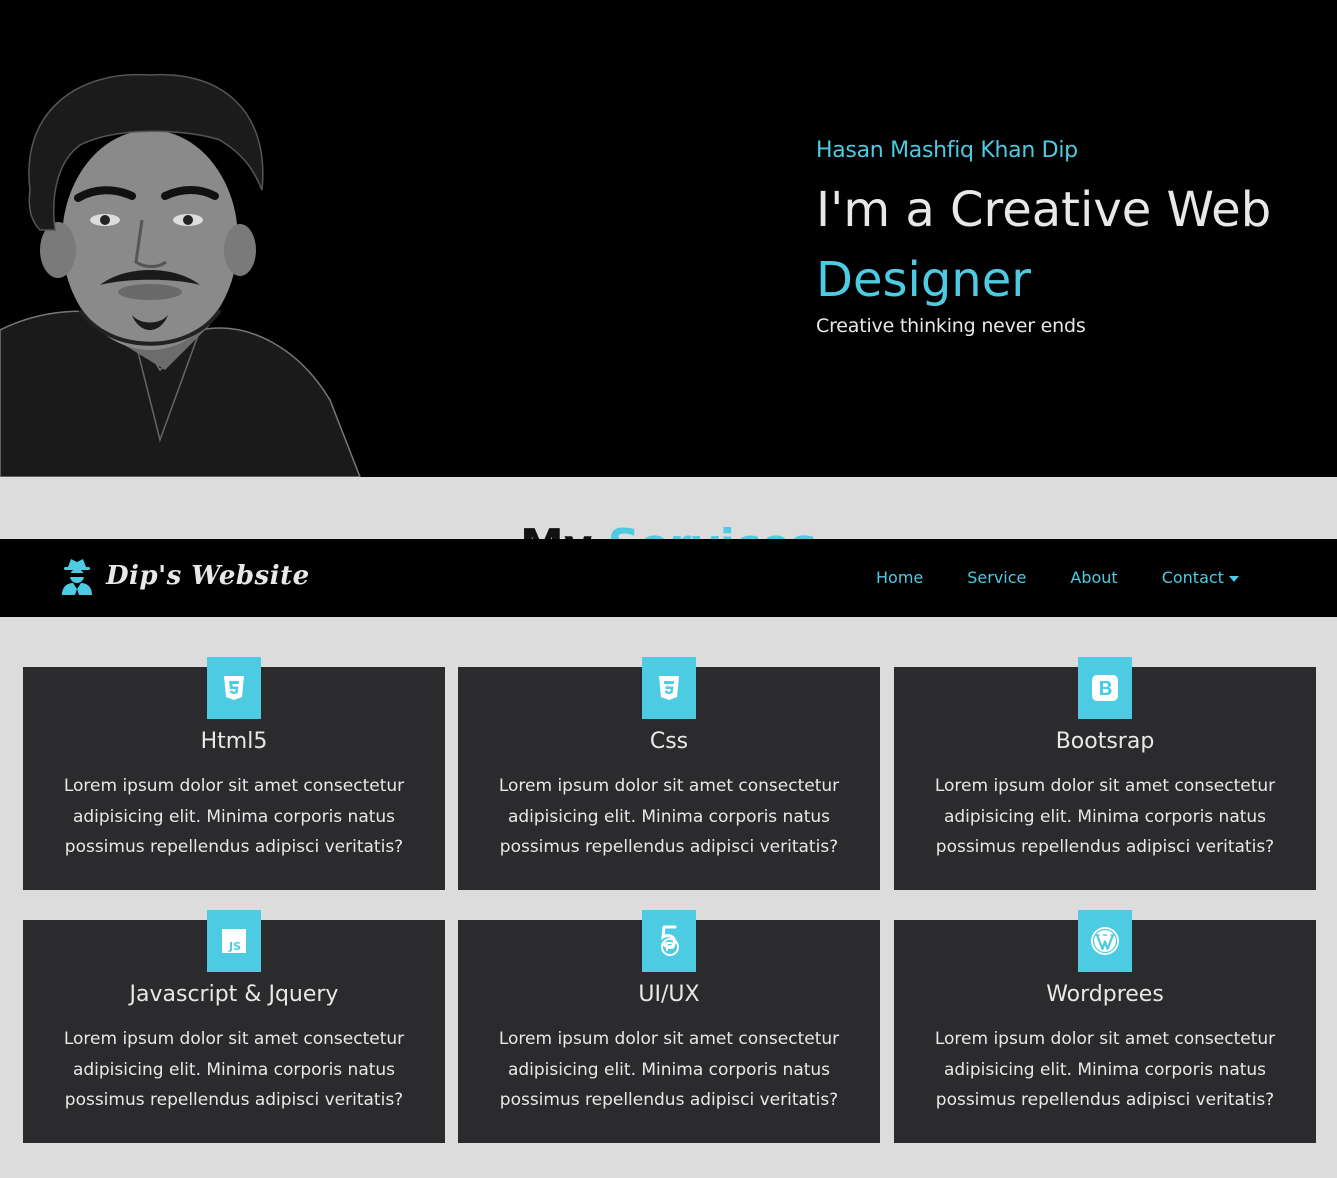 This screenshot has height=1178, width=1337. I want to click on js-icon: JS, so click(234, 941).